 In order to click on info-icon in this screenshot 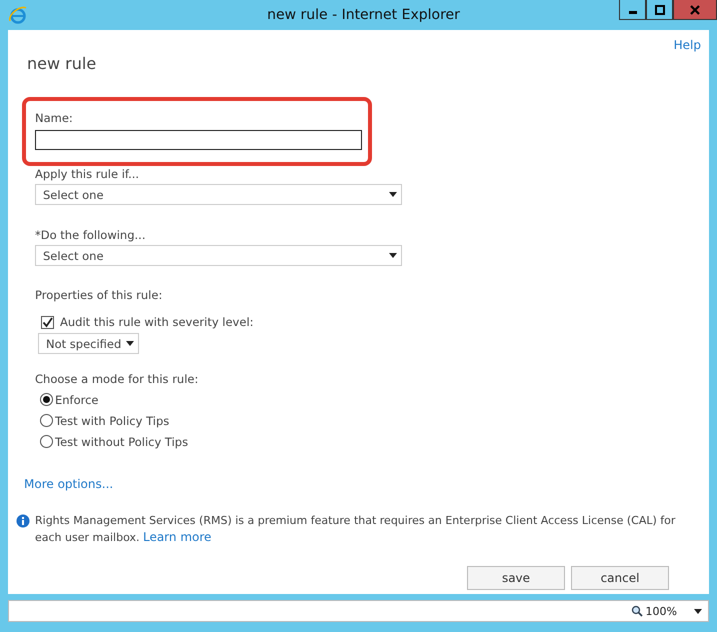, I will do `click(23, 521)`.